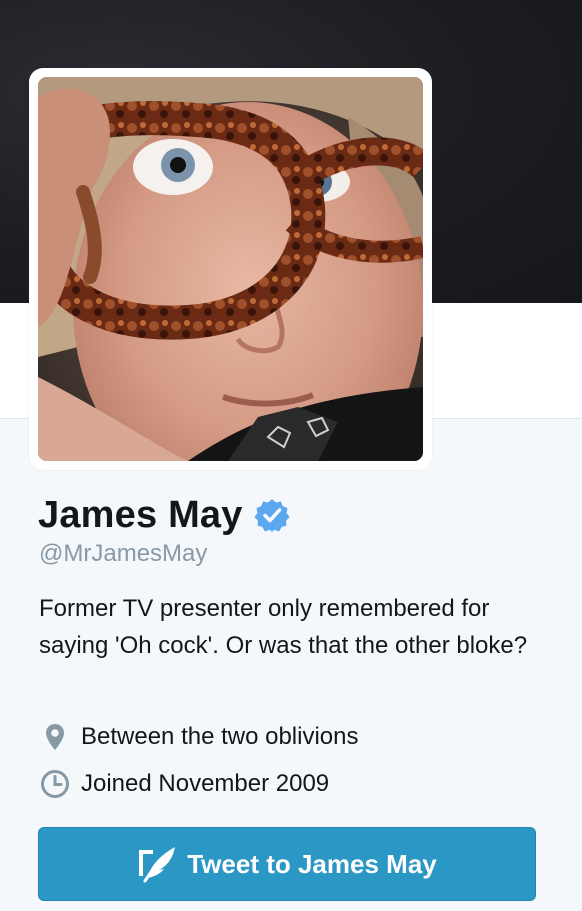  I want to click on profile-name-row: James May, so click(164, 515).